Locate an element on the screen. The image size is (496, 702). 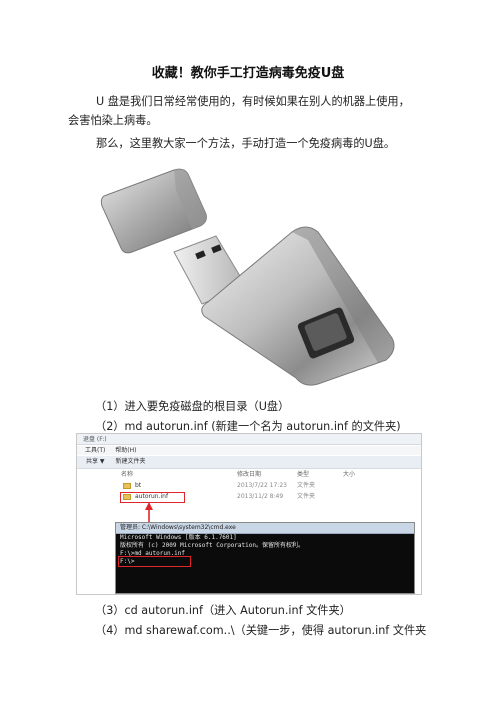
address-bar: 退盘 (F:) is located at coordinates (249, 439).